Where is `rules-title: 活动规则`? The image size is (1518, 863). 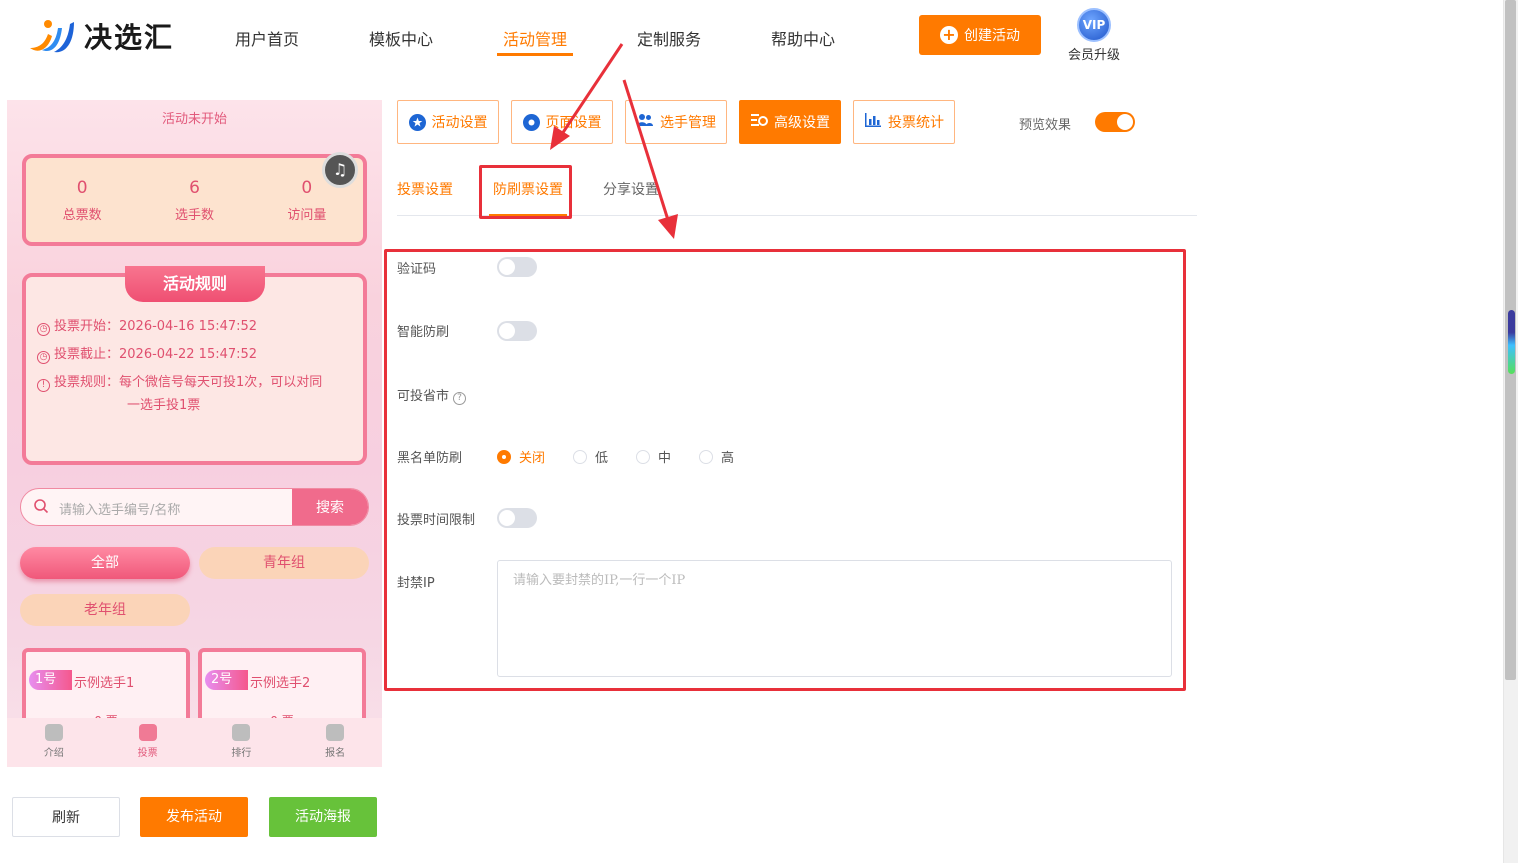
rules-title: 活动规则 is located at coordinates (195, 284).